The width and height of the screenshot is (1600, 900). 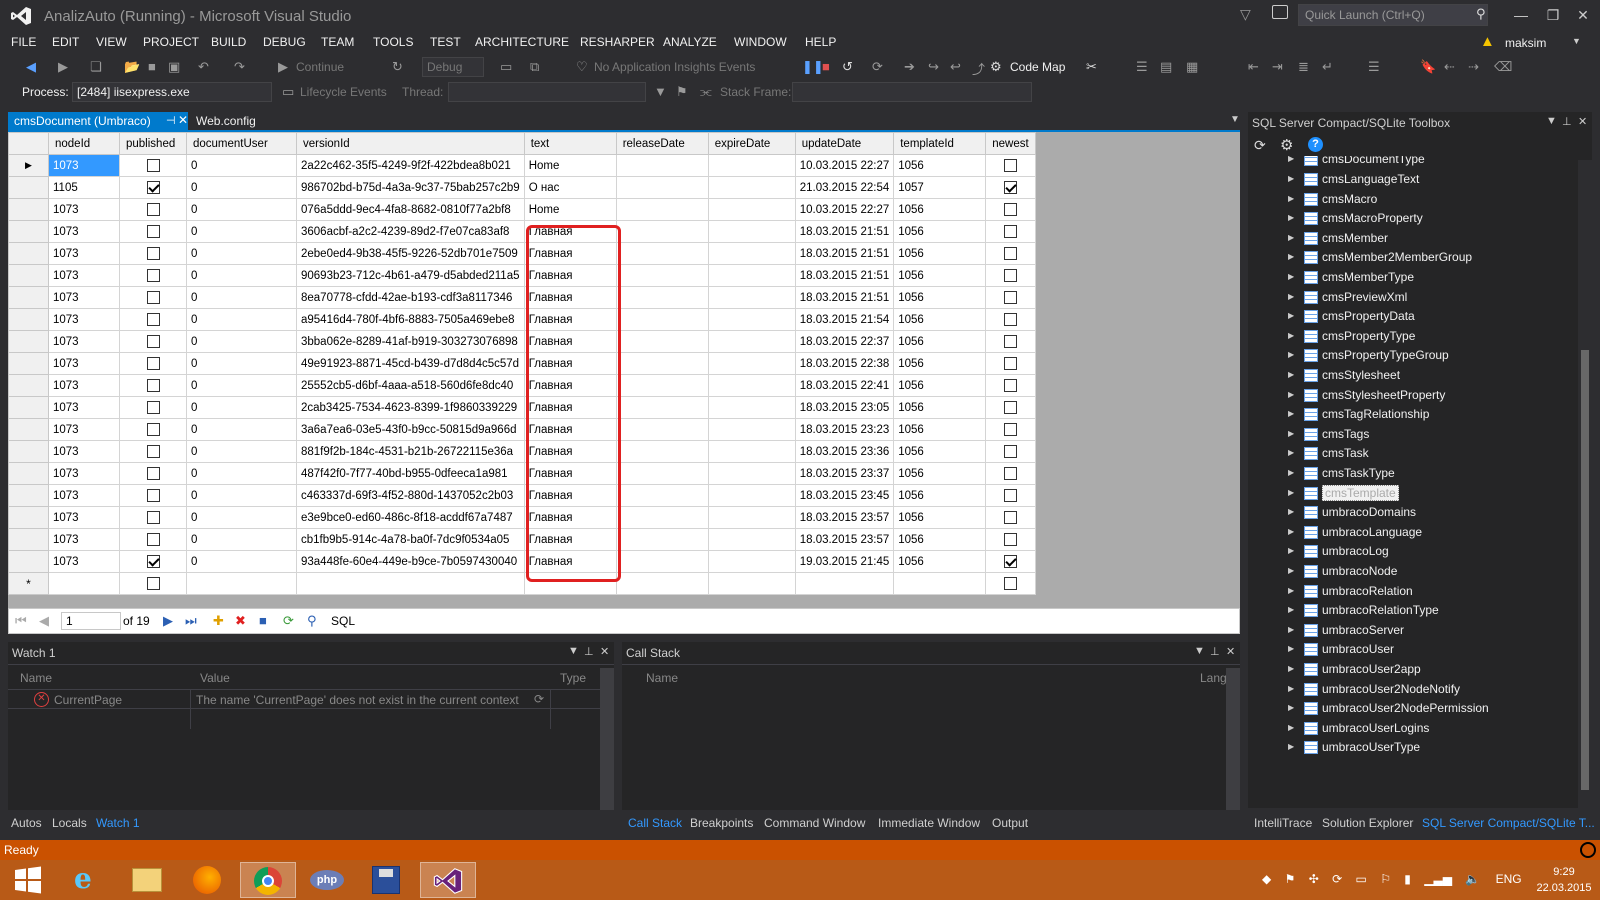 What do you see at coordinates (996, 67) in the screenshot?
I see `code-map-icon: ⚙` at bounding box center [996, 67].